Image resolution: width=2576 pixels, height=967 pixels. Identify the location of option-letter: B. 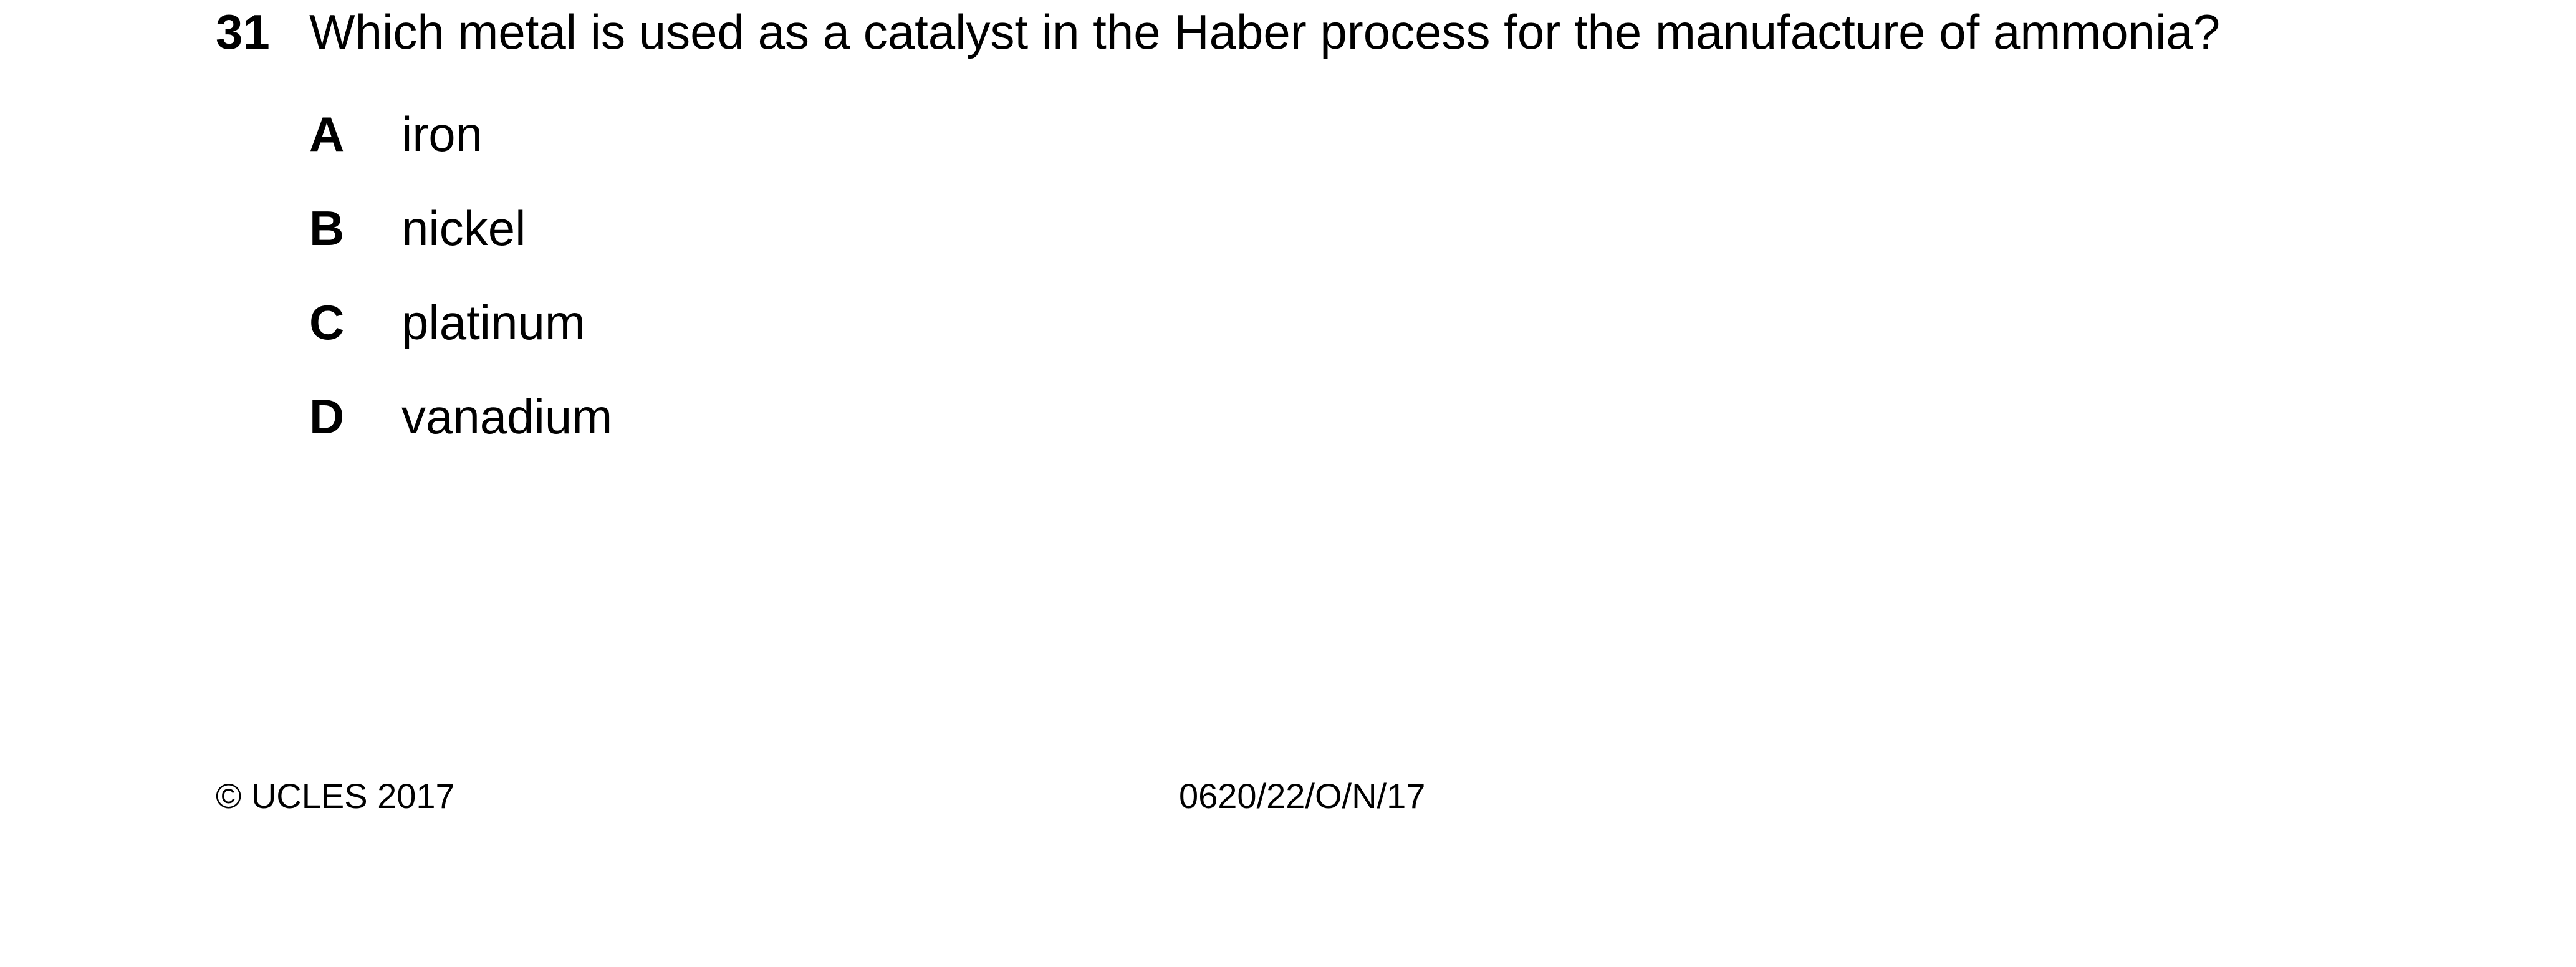
(327, 228).